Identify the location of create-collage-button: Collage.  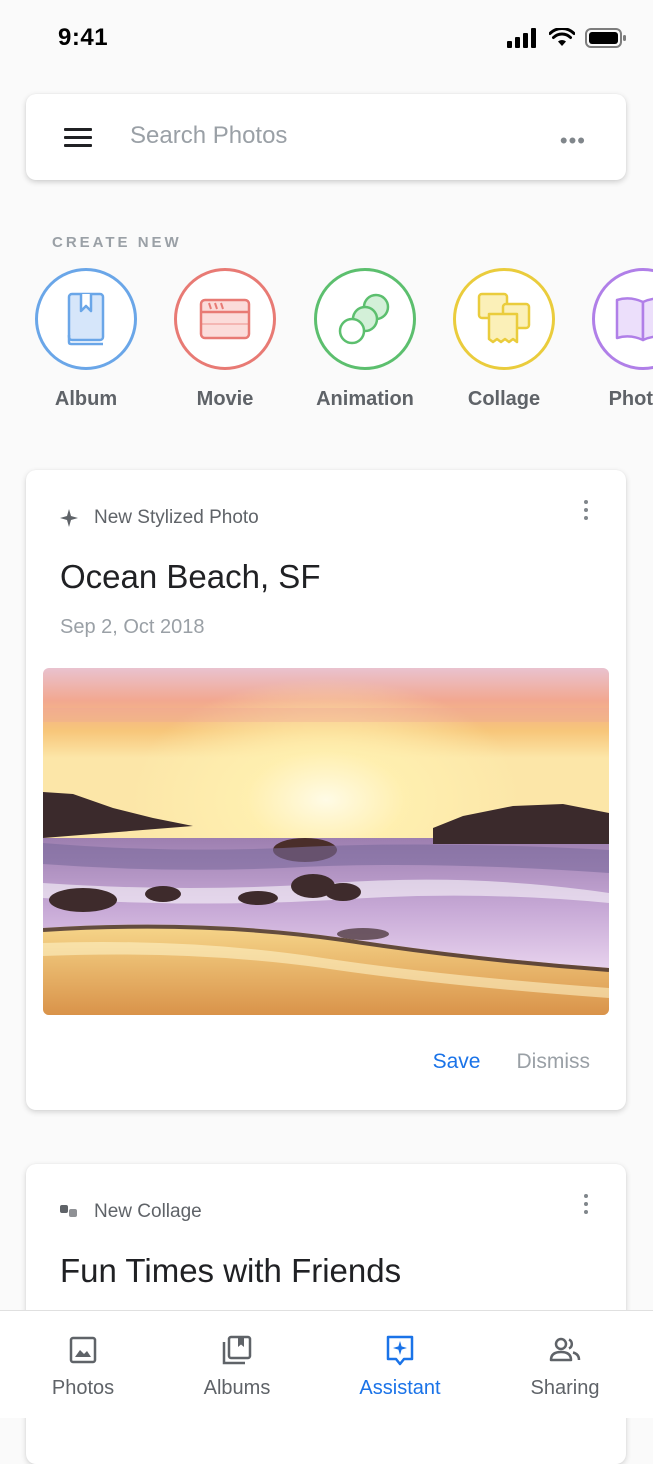
(504, 339).